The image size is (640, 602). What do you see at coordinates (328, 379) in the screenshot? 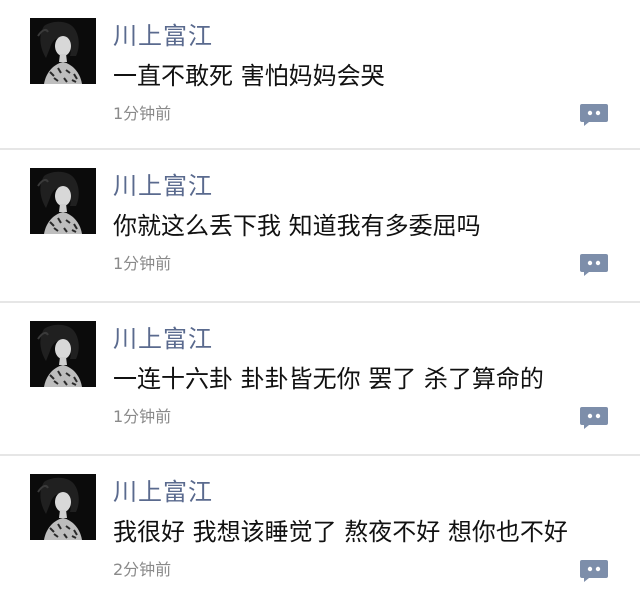
I see `post-content: 一连十六卦 卦卦皆无你 罢了 杀了算命的` at bounding box center [328, 379].